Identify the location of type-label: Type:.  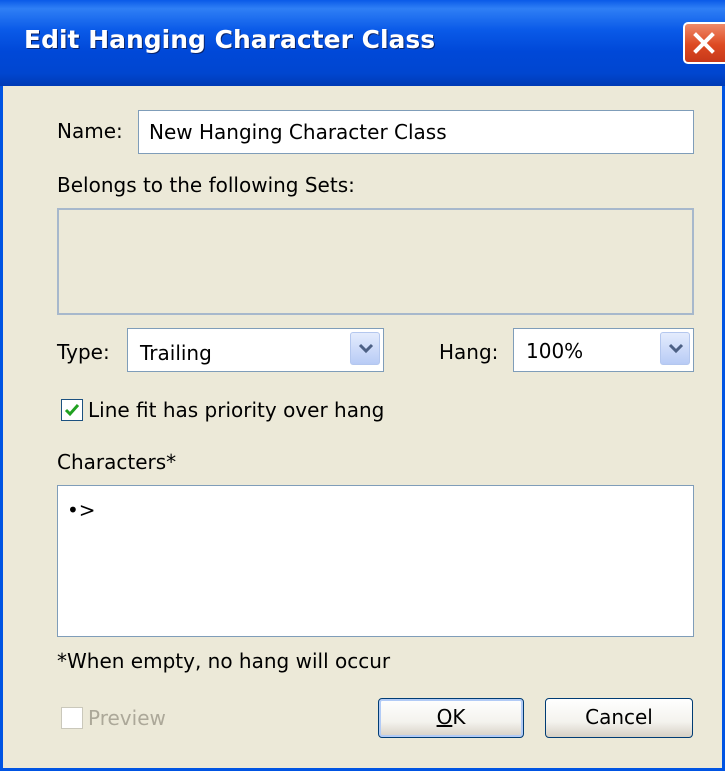
(83, 352).